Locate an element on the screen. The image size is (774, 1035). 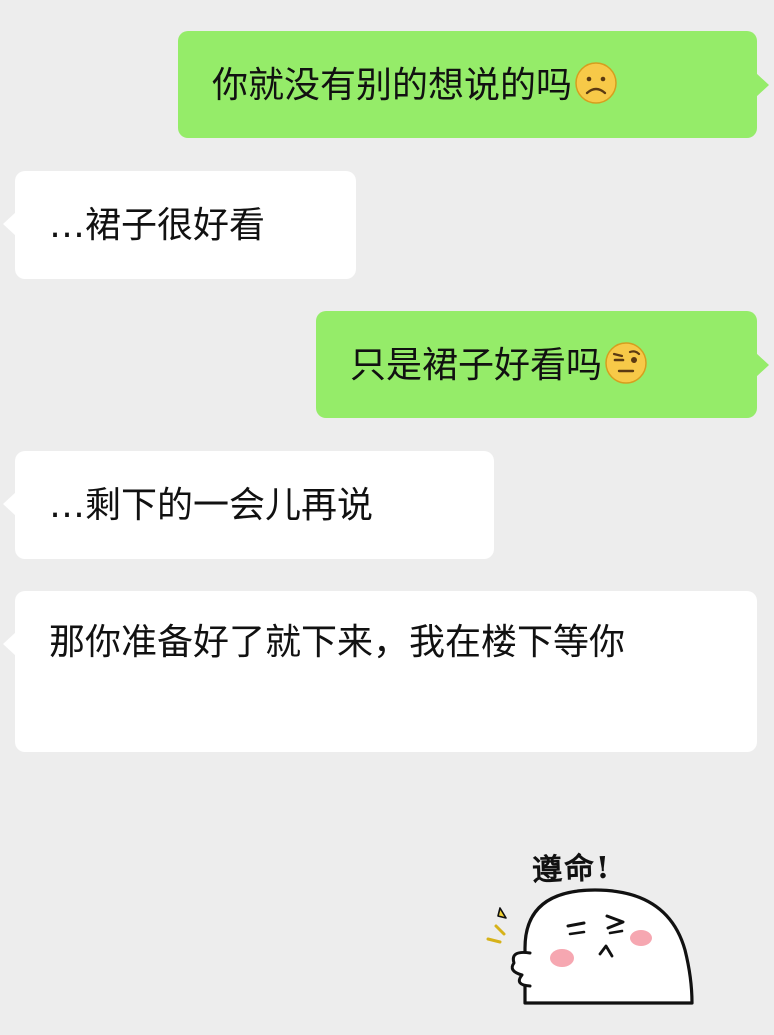
message-text: …裙子很好看 is located at coordinates (157, 225).